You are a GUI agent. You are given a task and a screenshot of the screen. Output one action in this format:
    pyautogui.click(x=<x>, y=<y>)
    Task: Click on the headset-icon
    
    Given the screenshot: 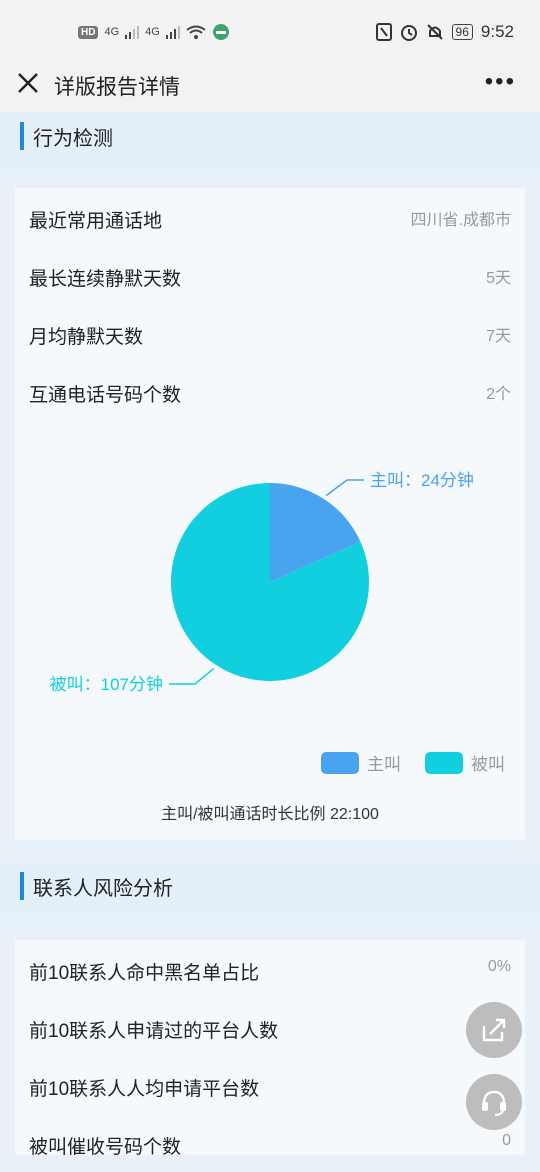 What is the action you would take?
    pyautogui.click(x=494, y=1103)
    